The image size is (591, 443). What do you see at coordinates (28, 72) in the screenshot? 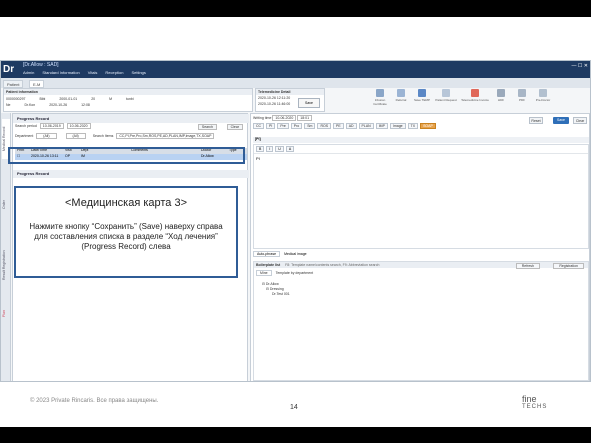
I see `menu-item-admin: Admin` at bounding box center [28, 72].